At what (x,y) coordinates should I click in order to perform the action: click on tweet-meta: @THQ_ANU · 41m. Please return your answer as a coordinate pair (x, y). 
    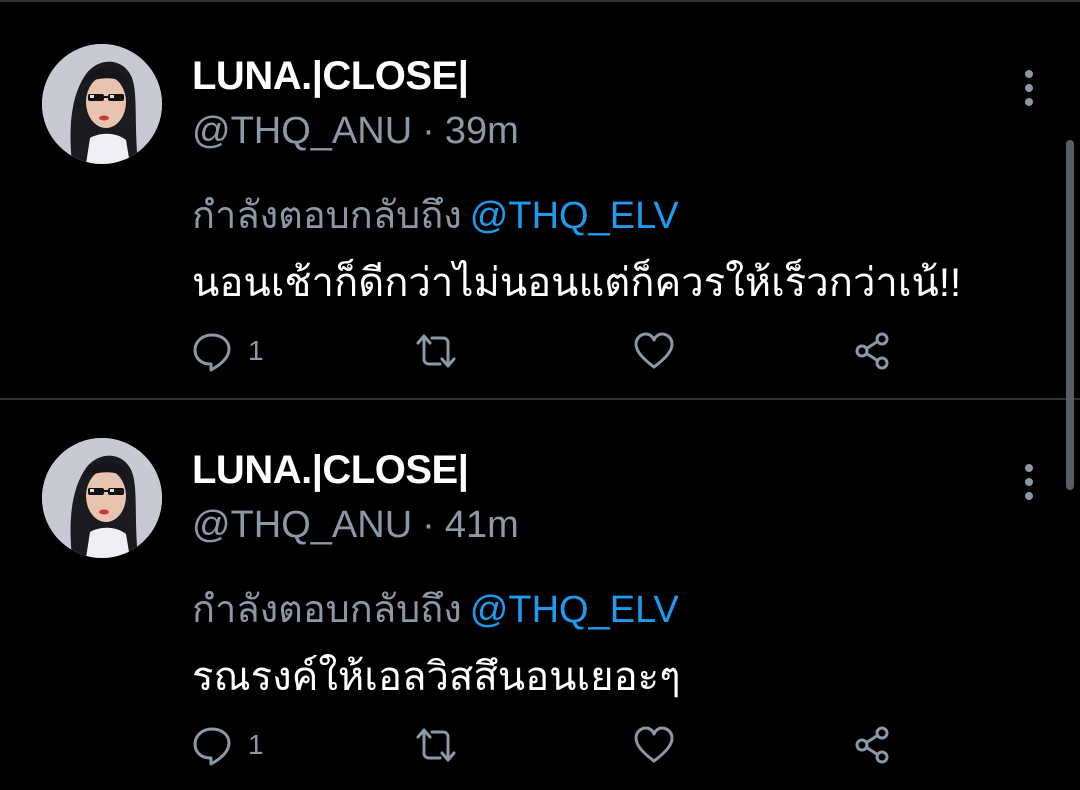
    Looking at the image, I should click on (355, 525).